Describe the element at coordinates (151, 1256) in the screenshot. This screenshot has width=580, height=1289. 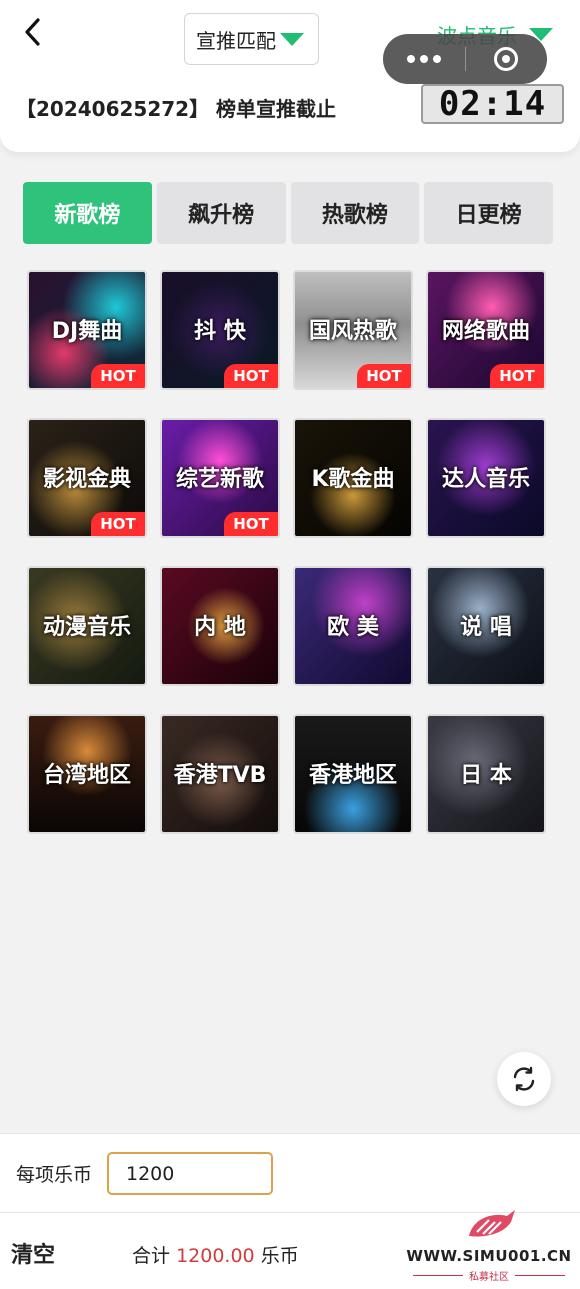
I see `total-prefix: 合计` at that location.